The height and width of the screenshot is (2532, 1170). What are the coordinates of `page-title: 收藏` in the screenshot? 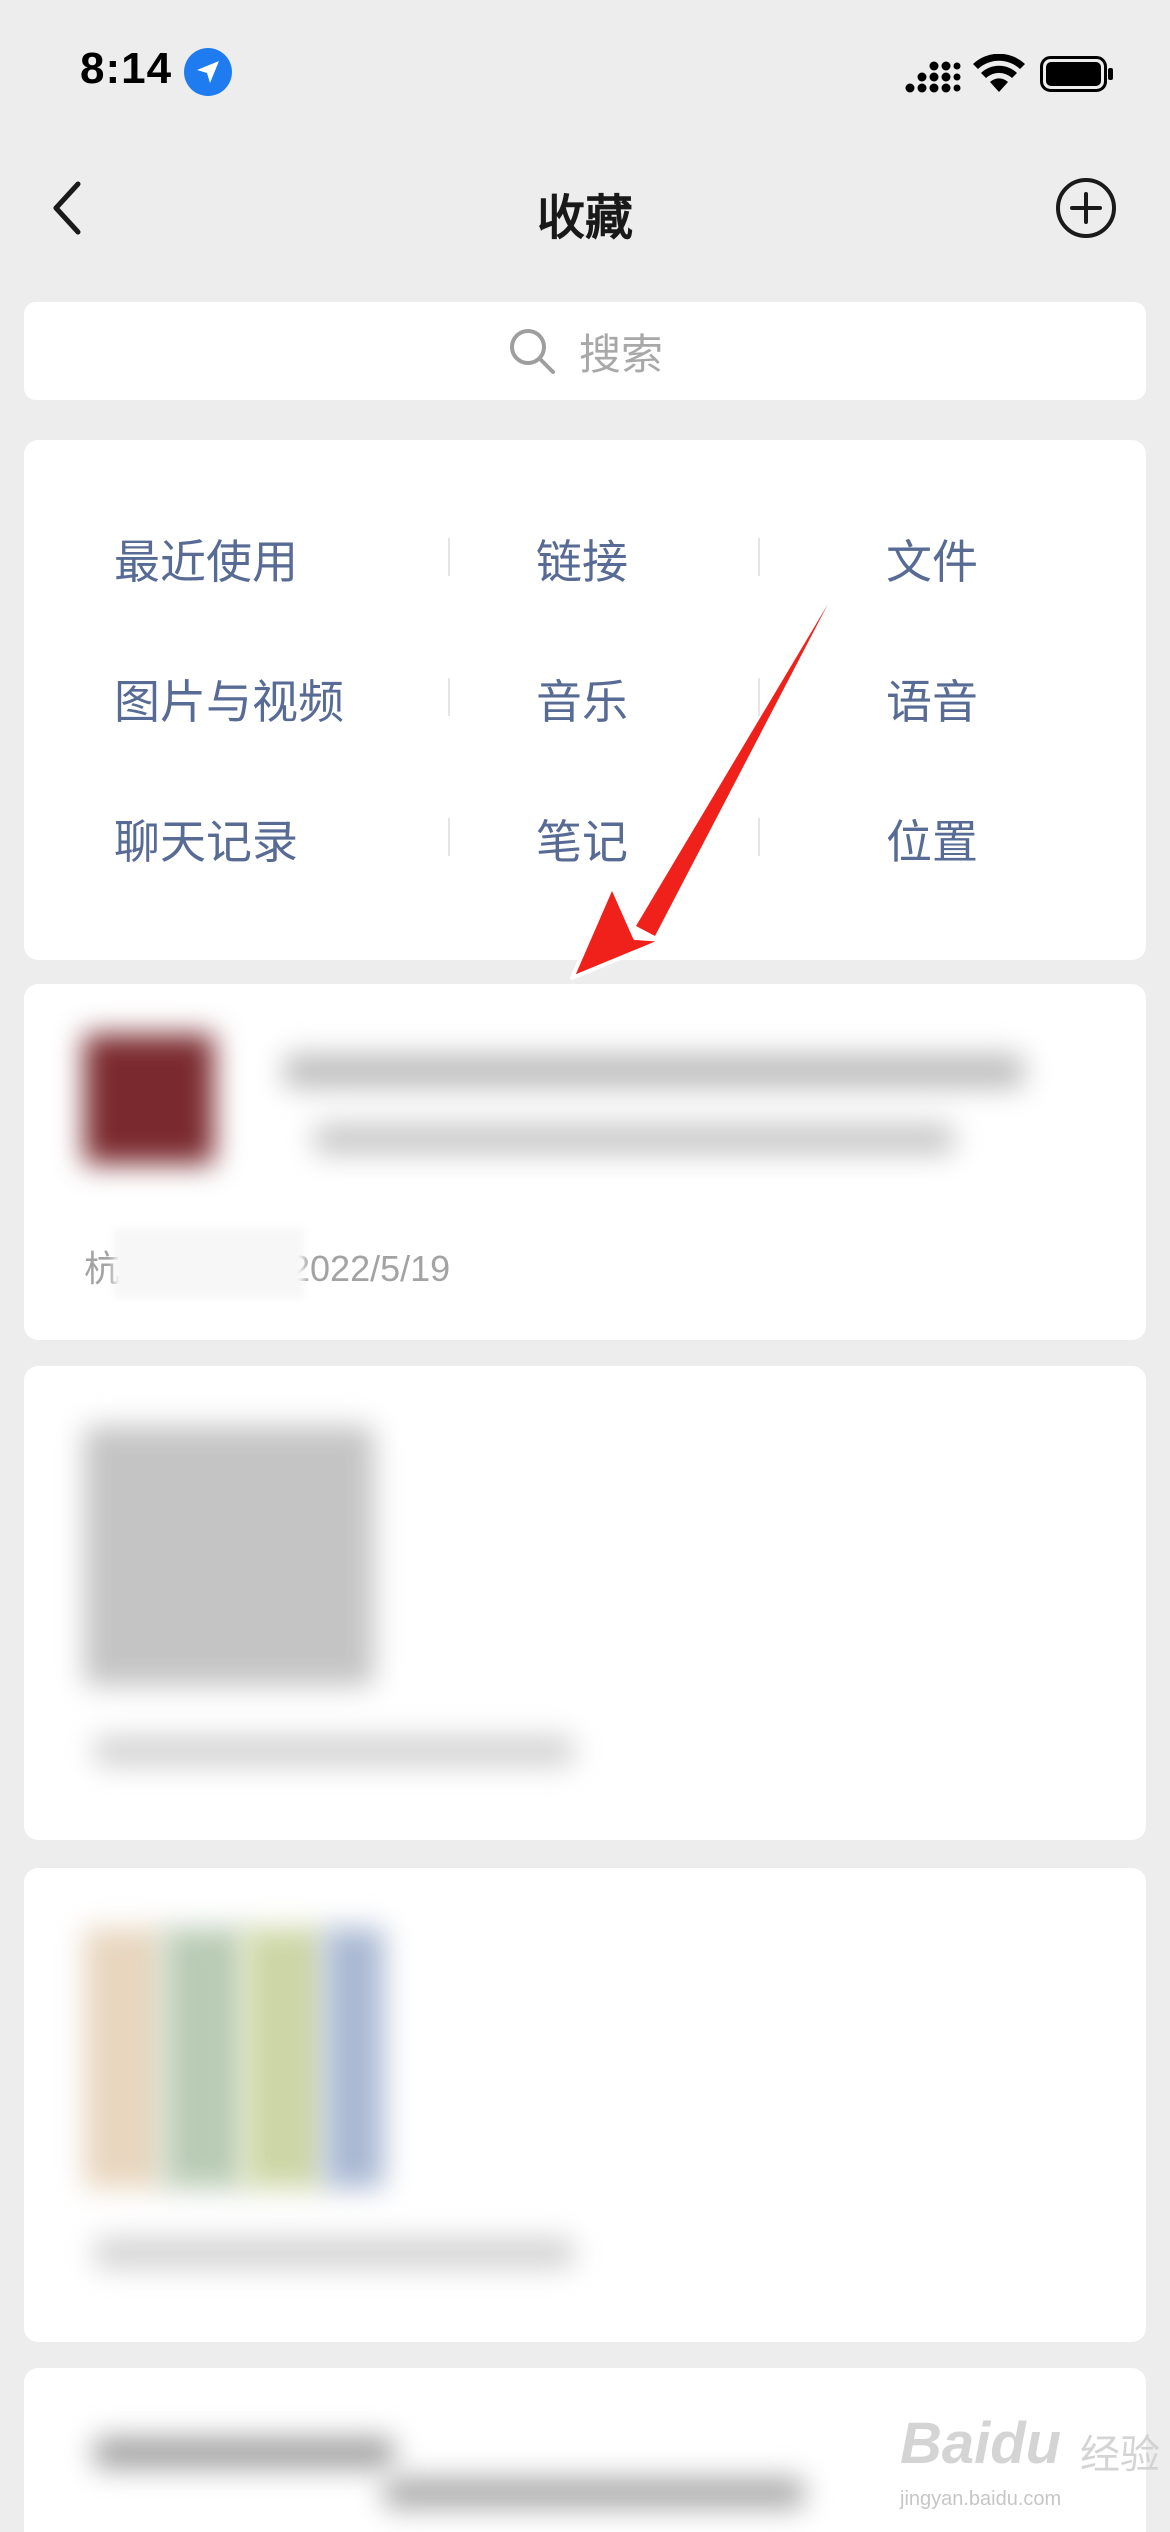 It's located at (584, 218).